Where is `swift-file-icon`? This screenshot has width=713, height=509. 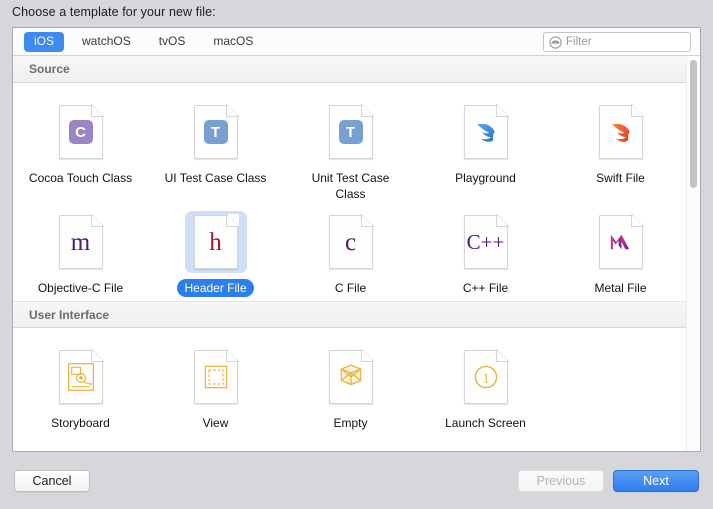
swift-file-icon is located at coordinates (621, 131).